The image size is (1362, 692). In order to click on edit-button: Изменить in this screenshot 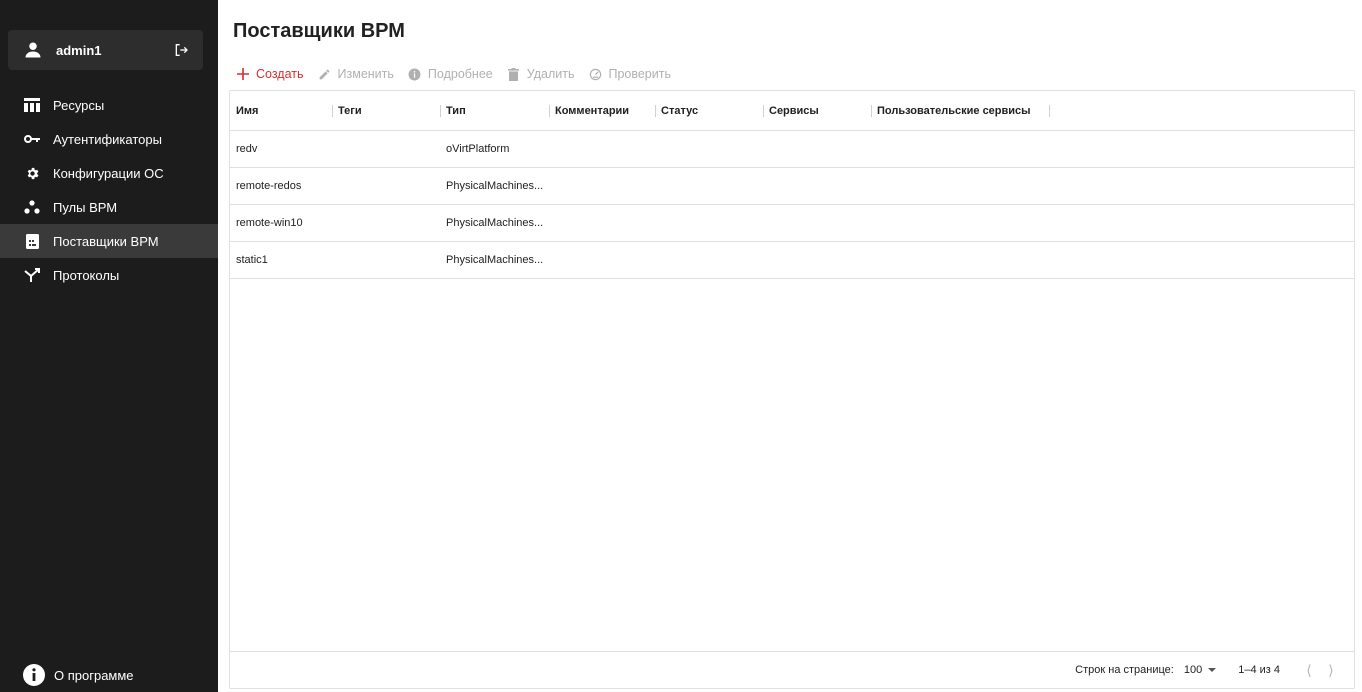, I will do `click(356, 74)`.